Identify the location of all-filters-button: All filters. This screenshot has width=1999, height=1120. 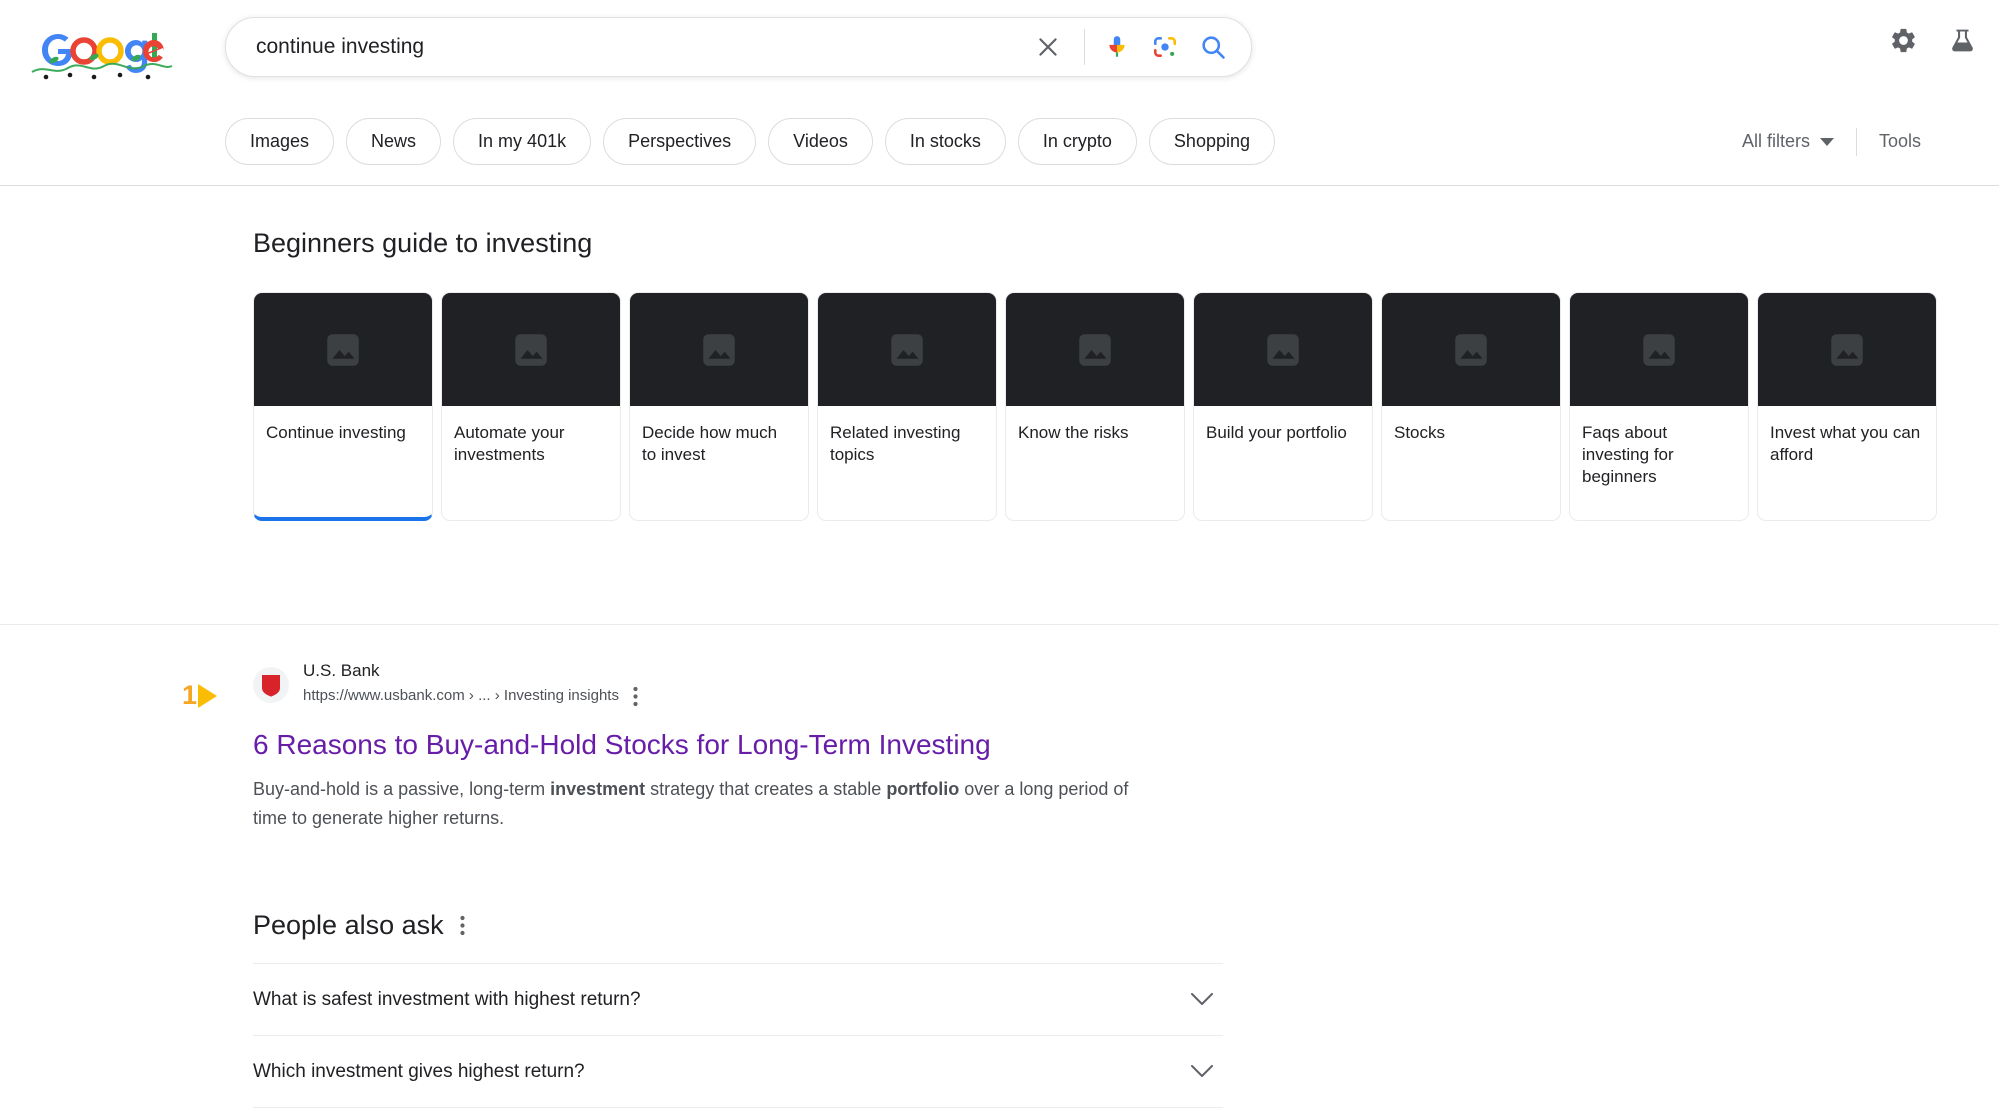
(1788, 141).